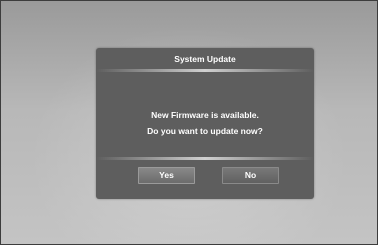 The image size is (379, 246). What do you see at coordinates (205, 115) in the screenshot?
I see `dialog-message-line1: New Firmware is available.` at bounding box center [205, 115].